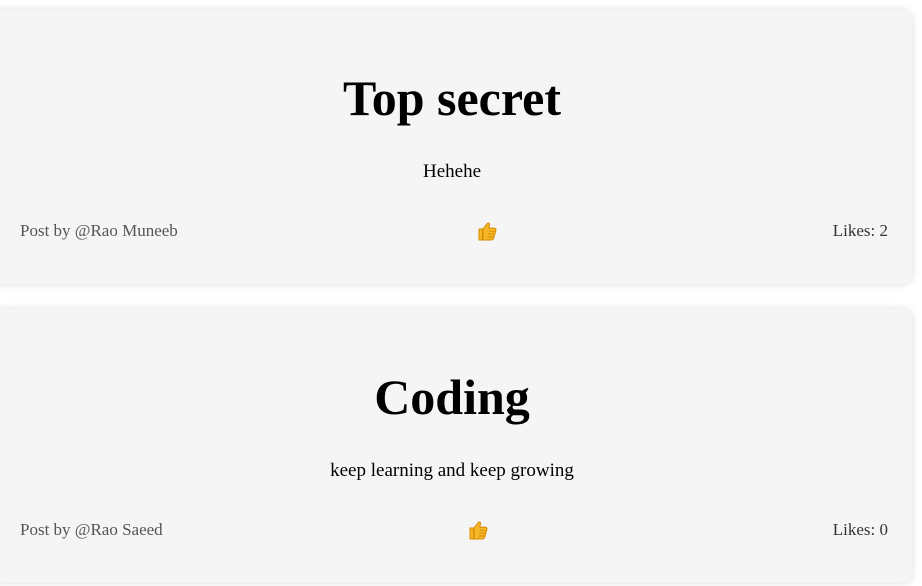  What do you see at coordinates (452, 171) in the screenshot?
I see `post-body: Hehehe` at bounding box center [452, 171].